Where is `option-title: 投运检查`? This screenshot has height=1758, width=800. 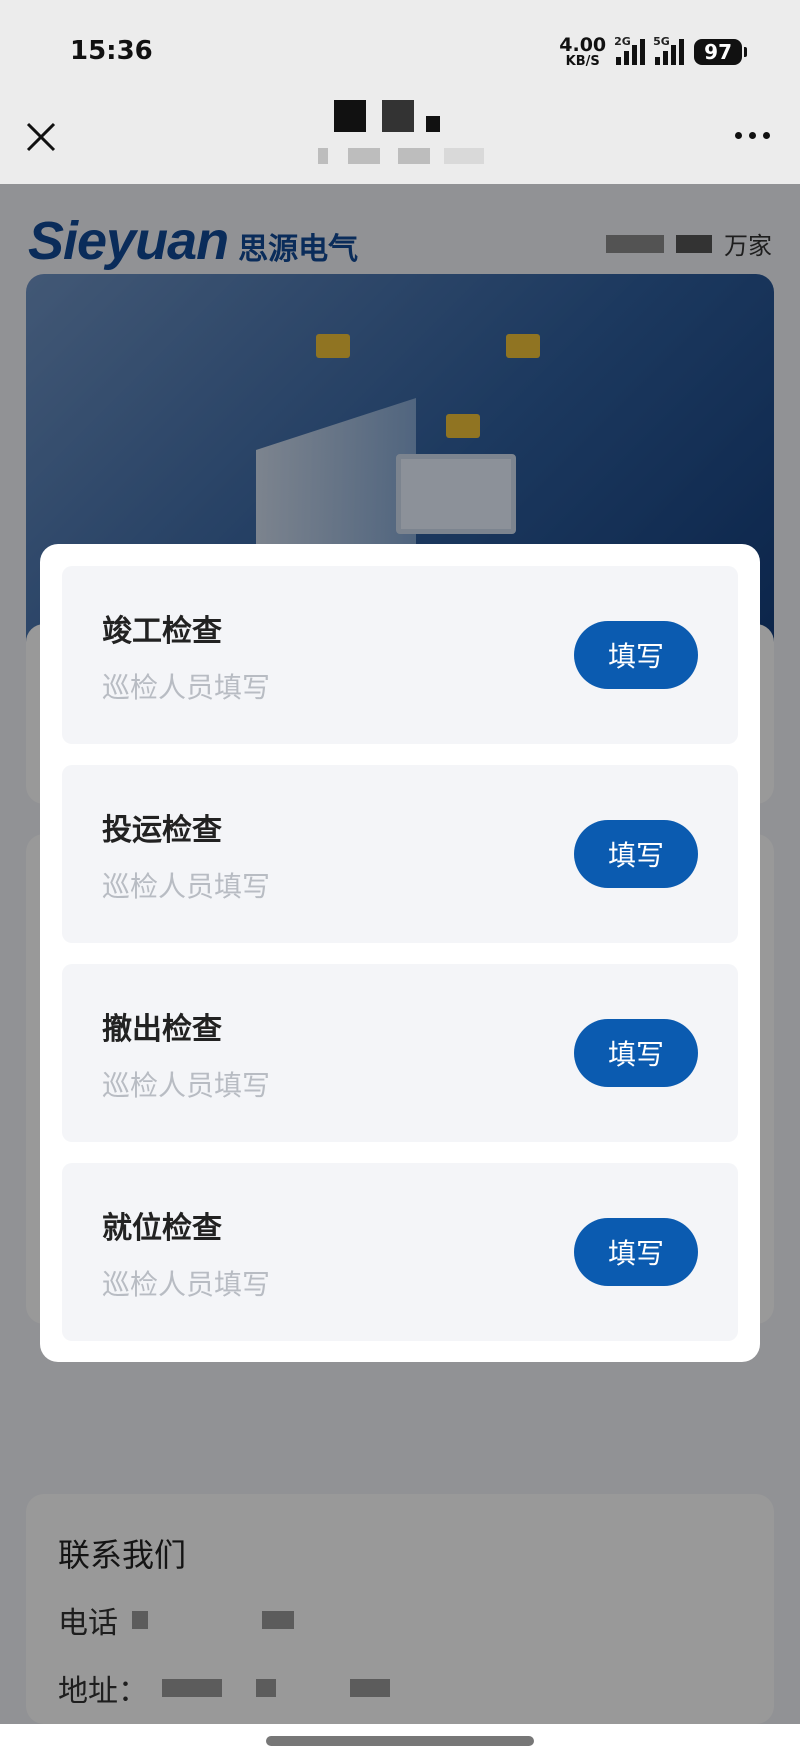 option-title: 投运检查 is located at coordinates (162, 830).